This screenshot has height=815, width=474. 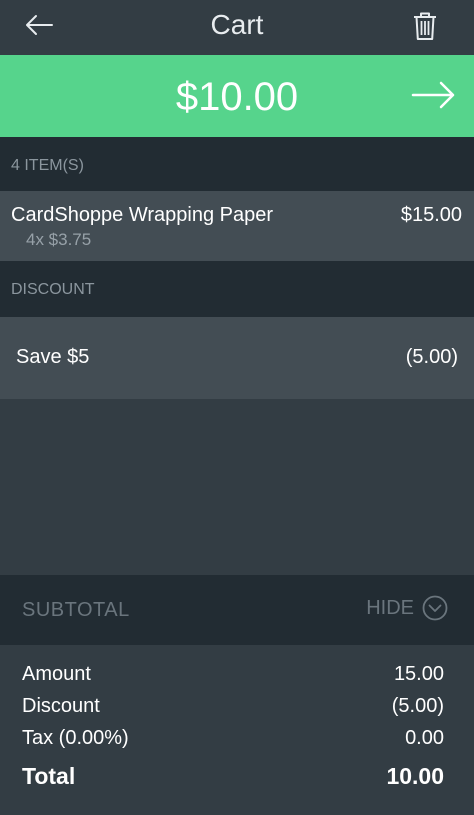 What do you see at coordinates (61, 706) in the screenshot?
I see `discount-total-label: Discount` at bounding box center [61, 706].